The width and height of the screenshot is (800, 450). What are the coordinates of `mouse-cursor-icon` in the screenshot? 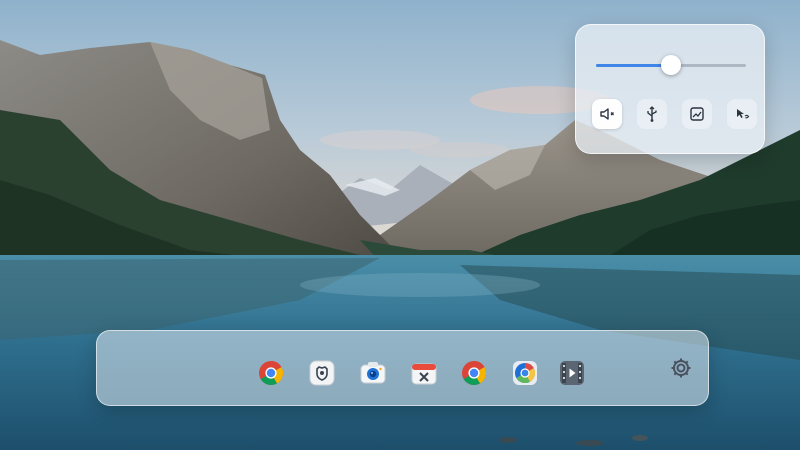 It's located at (743, 114).